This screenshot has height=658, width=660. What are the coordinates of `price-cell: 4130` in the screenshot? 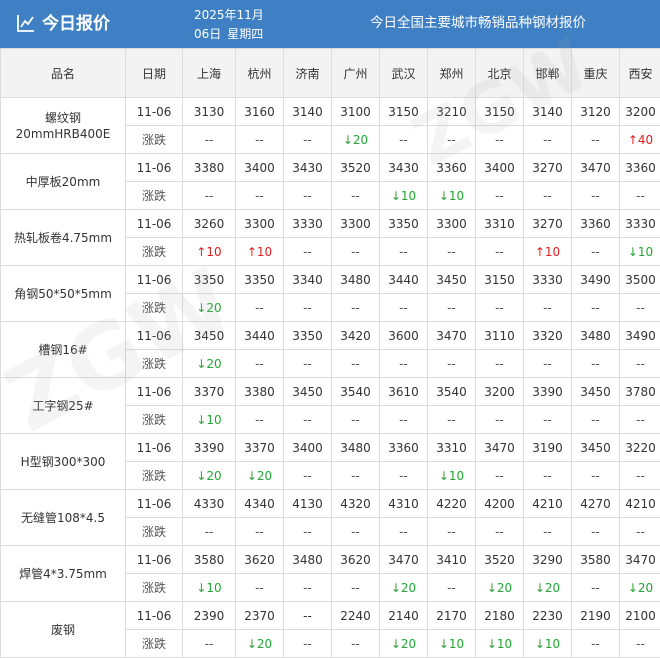 It's located at (308, 504).